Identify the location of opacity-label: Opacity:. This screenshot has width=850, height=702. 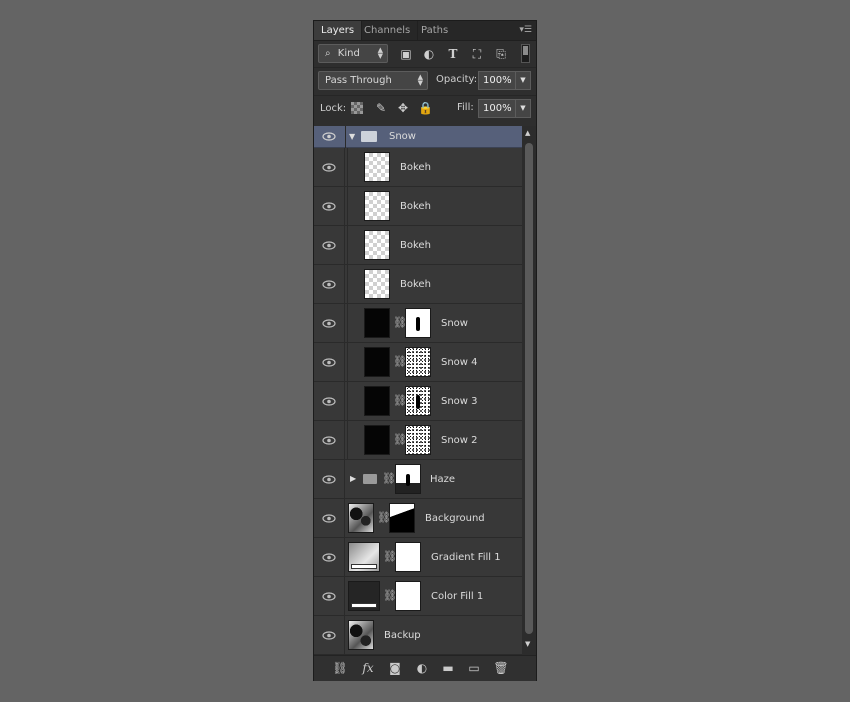
(457, 79).